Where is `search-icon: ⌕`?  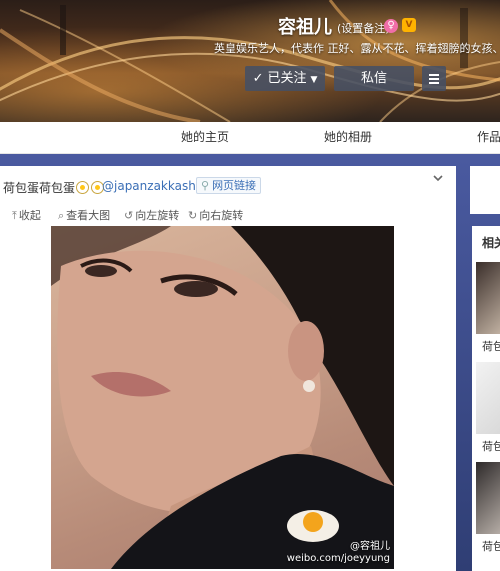 search-icon: ⌕ is located at coordinates (61, 215).